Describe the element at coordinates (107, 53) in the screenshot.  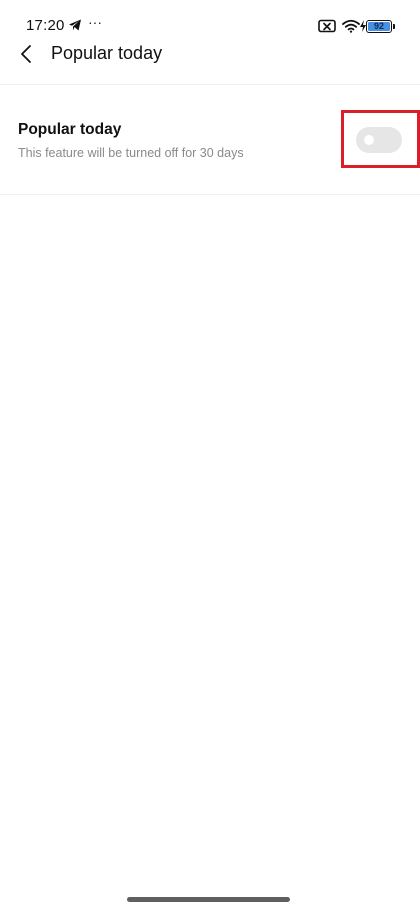
I see `page-title: Popular today` at that location.